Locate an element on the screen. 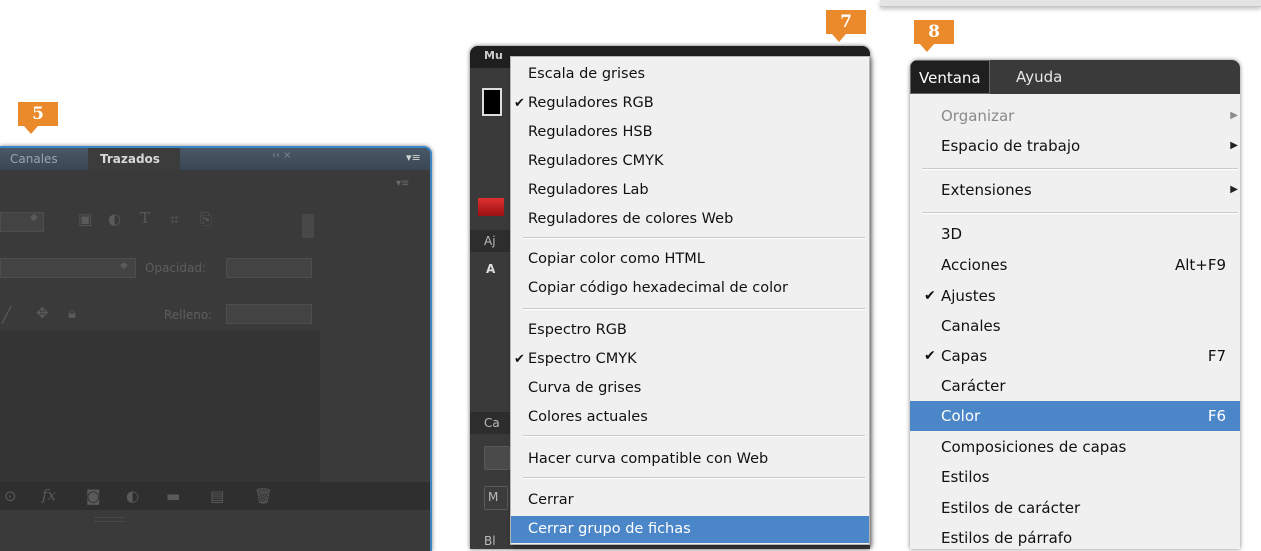  foreground-swatch is located at coordinates (492, 102).